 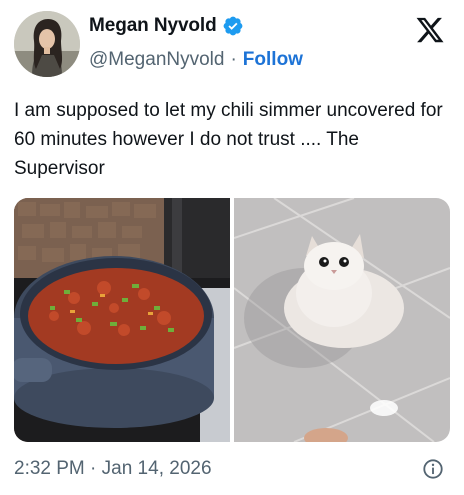 I want to click on x-logo-icon, so click(x=430, y=30).